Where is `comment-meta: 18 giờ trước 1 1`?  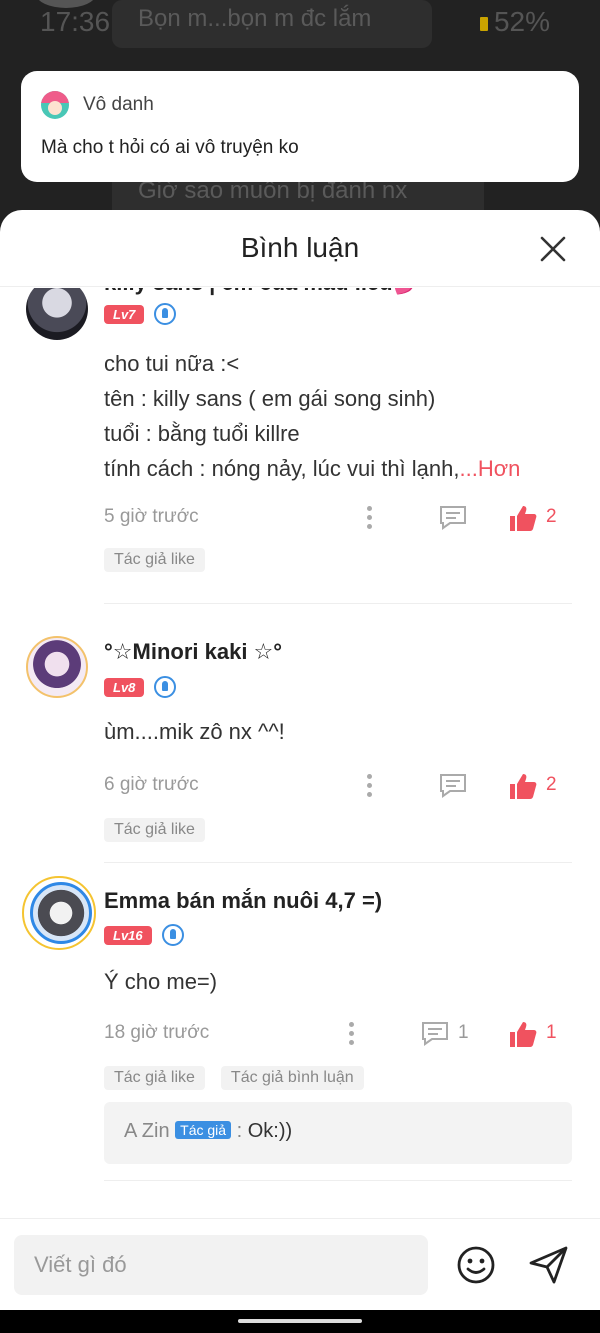
comment-meta: 18 giờ trước 1 1 is located at coordinates (334, 1035).